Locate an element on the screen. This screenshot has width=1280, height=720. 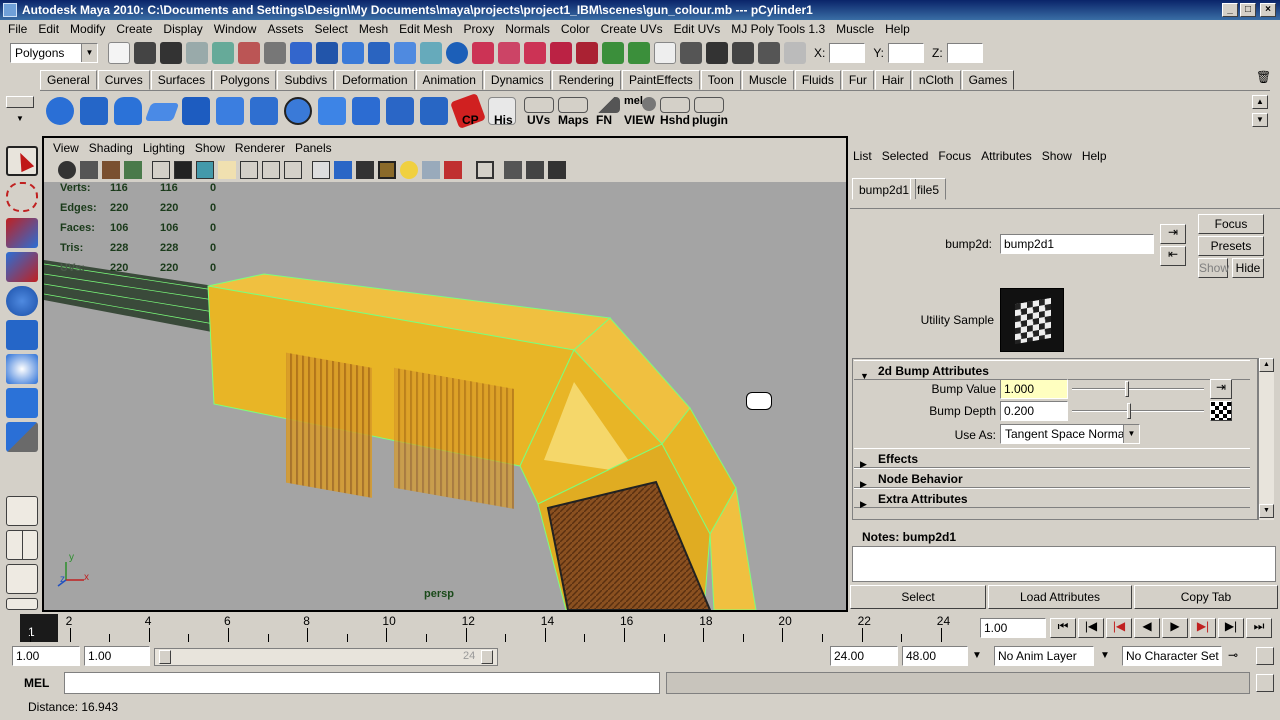
menu-select: Select is located at coordinates (332, 29).